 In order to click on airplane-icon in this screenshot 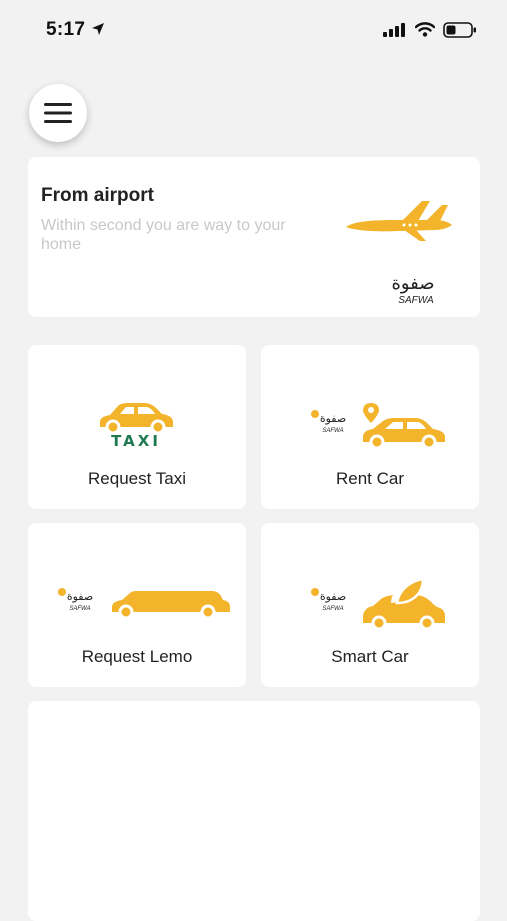, I will do `click(399, 221)`.